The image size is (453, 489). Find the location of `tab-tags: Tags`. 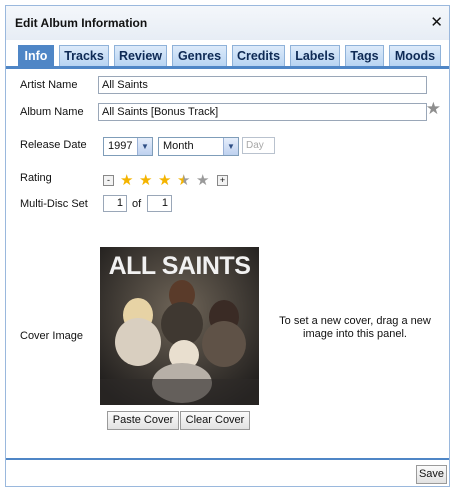

tab-tags: Tags is located at coordinates (364, 55).